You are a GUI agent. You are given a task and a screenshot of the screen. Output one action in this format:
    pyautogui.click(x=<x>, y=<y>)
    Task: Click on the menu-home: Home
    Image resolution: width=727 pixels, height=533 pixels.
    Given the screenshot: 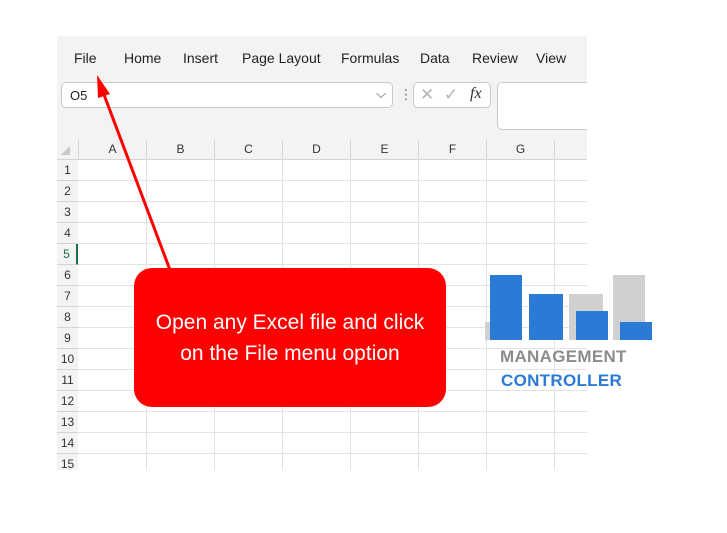 What is the action you would take?
    pyautogui.click(x=142, y=58)
    